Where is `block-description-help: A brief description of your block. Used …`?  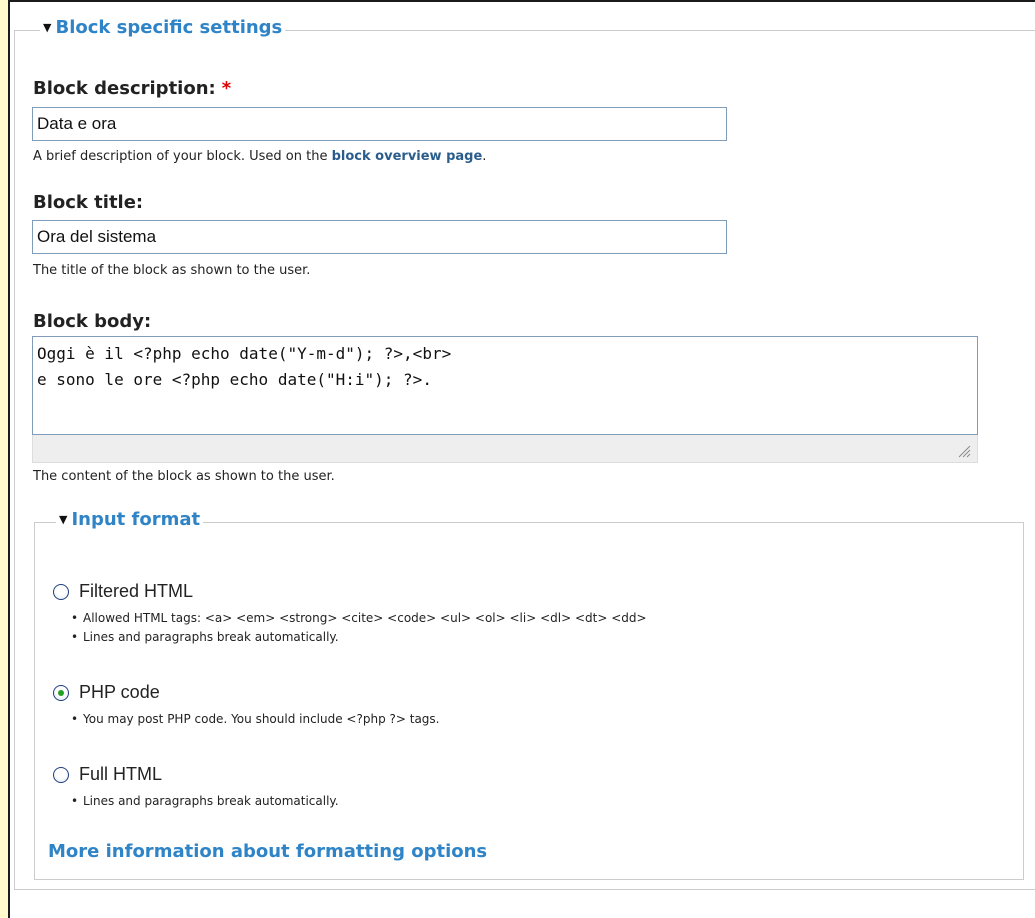
block-description-help: A brief description of your block. Used … is located at coordinates (259, 156).